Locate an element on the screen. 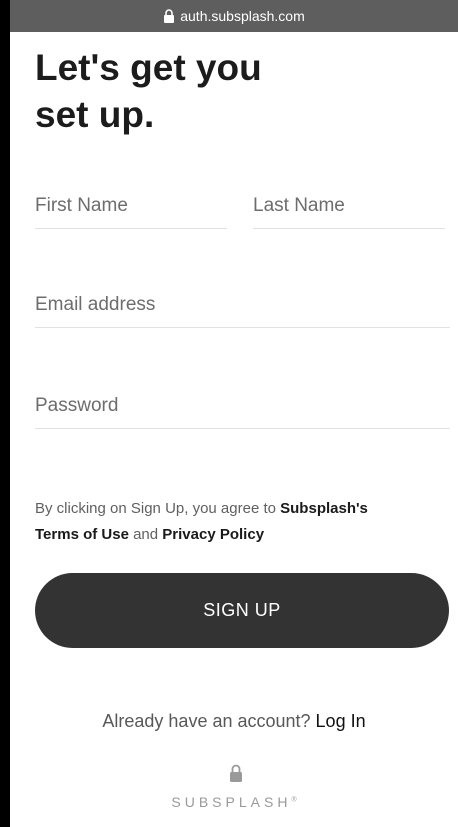  last-name-input is located at coordinates (349, 206).